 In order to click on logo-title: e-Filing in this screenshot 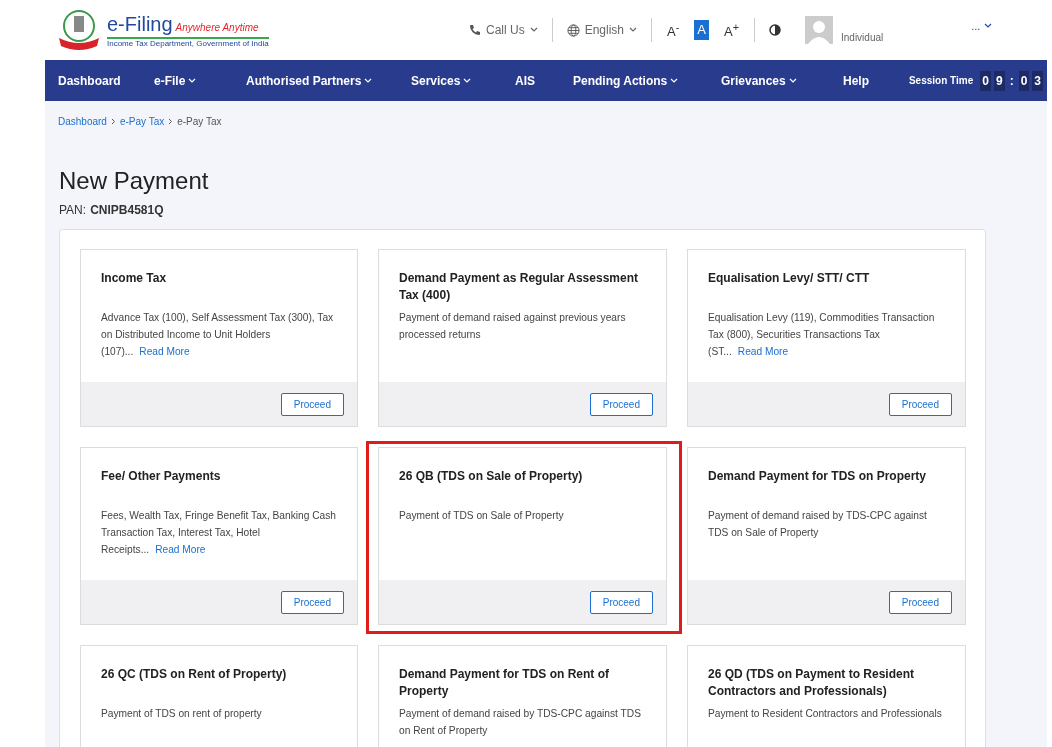, I will do `click(140, 24)`.